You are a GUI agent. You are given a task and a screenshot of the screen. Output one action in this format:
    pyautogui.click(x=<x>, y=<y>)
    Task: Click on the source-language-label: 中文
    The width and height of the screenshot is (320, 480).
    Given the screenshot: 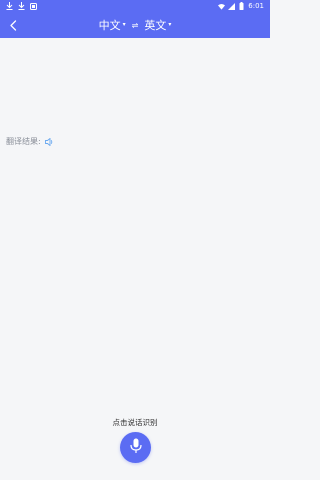 What is the action you would take?
    pyautogui.click(x=109, y=25)
    